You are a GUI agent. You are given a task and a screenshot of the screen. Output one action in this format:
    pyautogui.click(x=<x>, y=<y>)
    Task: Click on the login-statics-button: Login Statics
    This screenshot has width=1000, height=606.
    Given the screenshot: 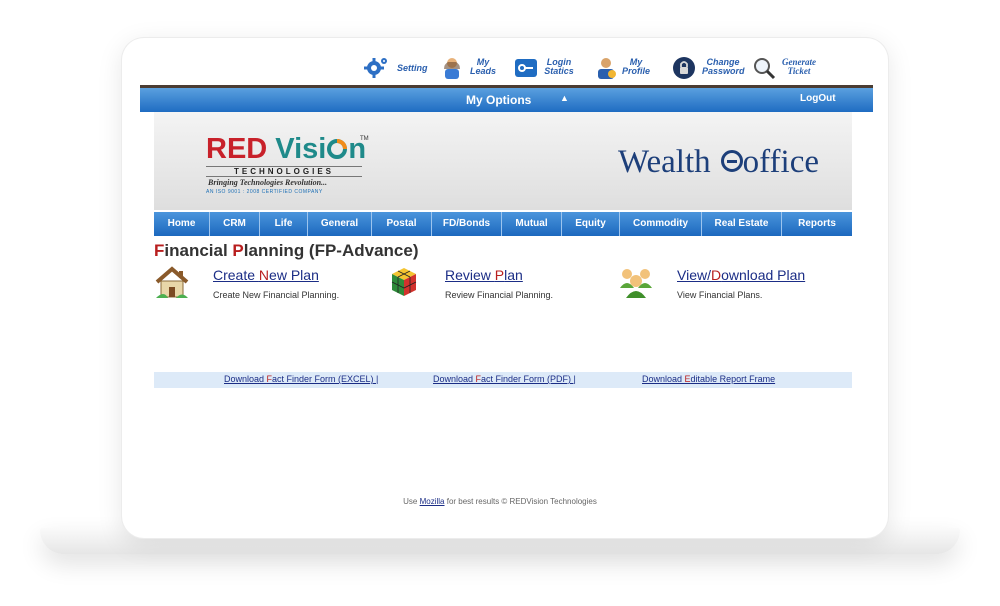 What is the action you would take?
    pyautogui.click(x=544, y=69)
    